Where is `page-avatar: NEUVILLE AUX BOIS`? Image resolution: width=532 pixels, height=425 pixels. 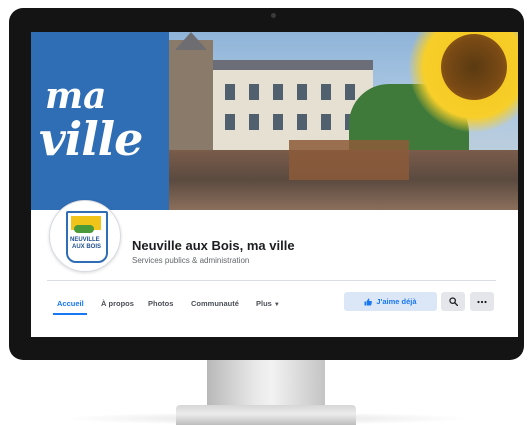
page-avatar: NEUVILLE AUX BOIS is located at coordinates (85, 236).